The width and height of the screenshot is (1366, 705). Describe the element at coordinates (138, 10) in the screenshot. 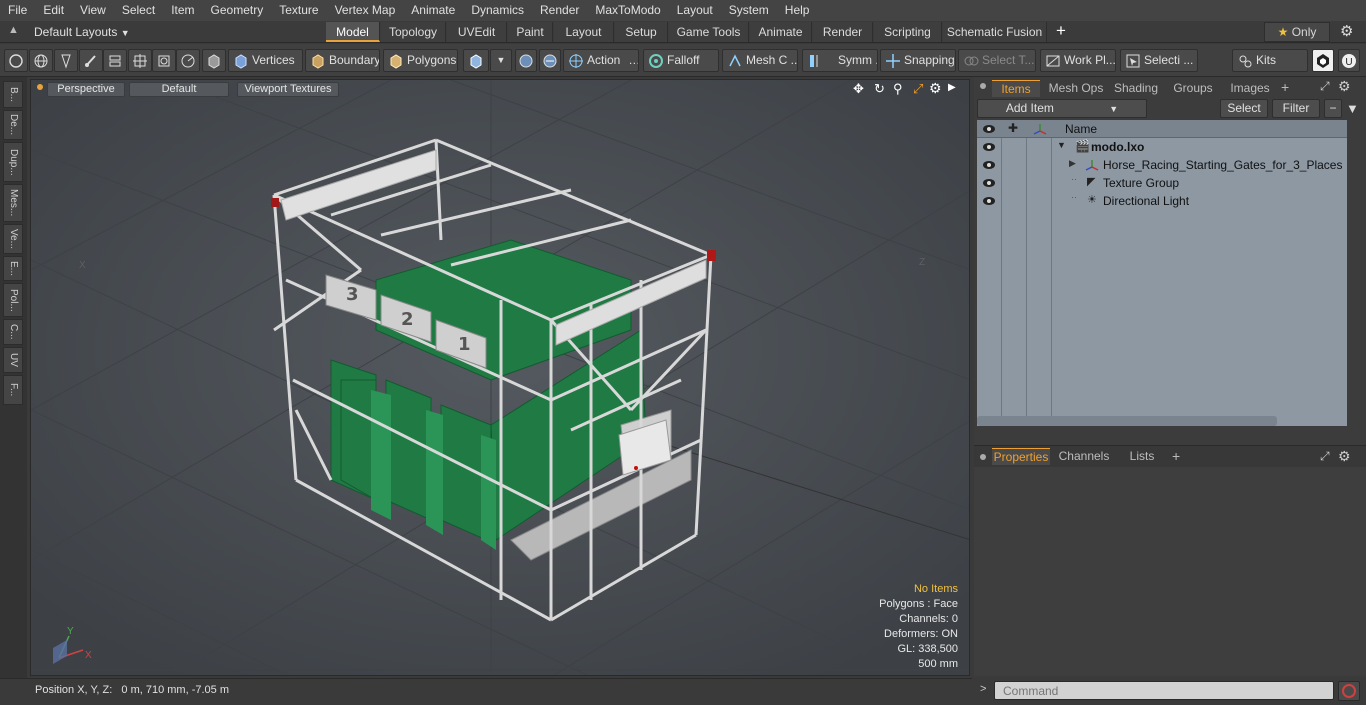

I see `menu-select: Select` at that location.